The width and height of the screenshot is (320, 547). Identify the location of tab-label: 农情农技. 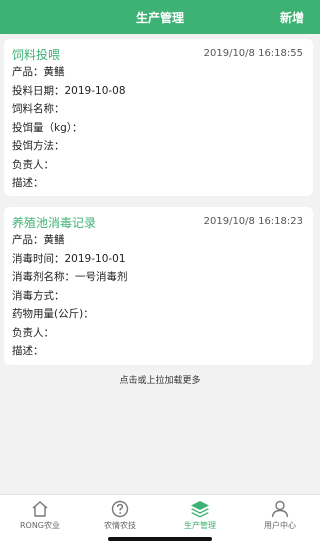
(120, 525).